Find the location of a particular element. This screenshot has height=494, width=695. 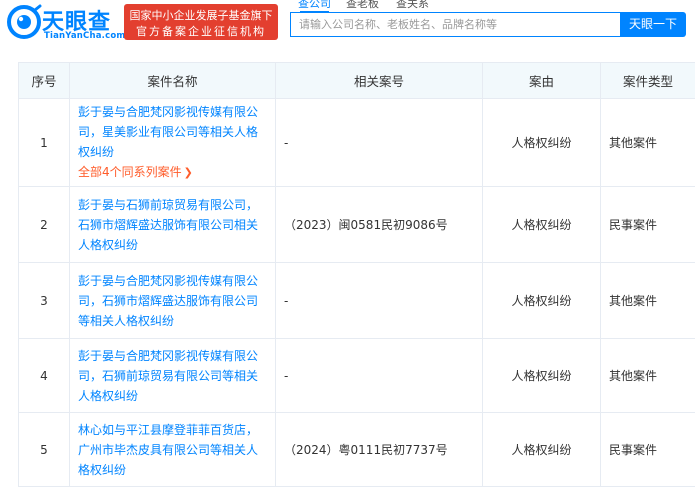

header-case-type: 案件类型 is located at coordinates (647, 80).